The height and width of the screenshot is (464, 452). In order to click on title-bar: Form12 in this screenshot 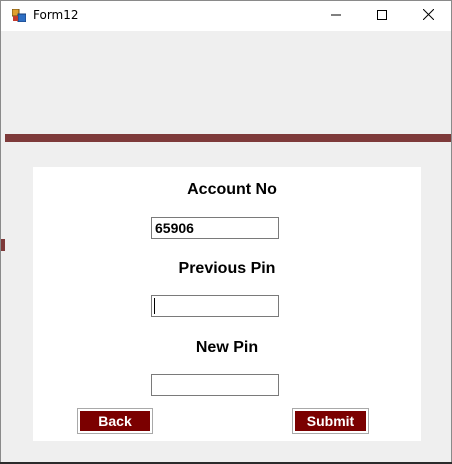, I will do `click(226, 16)`.